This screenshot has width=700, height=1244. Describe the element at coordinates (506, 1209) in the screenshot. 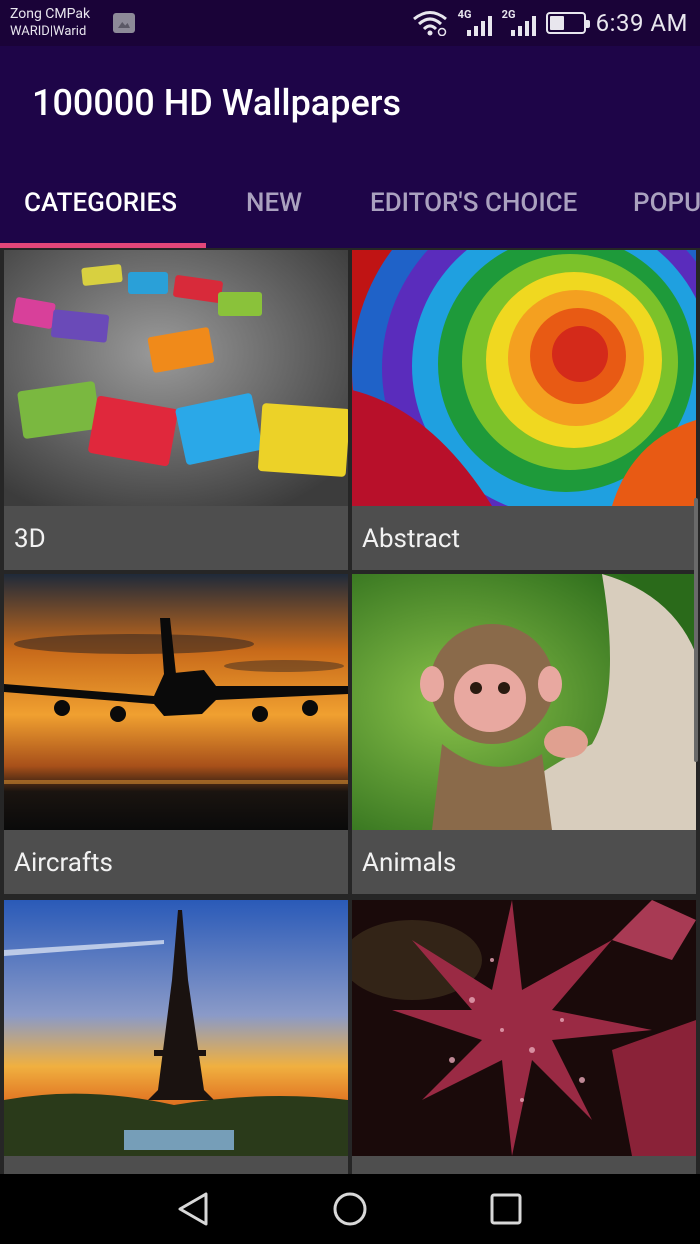

I see `recents-square-icon` at that location.